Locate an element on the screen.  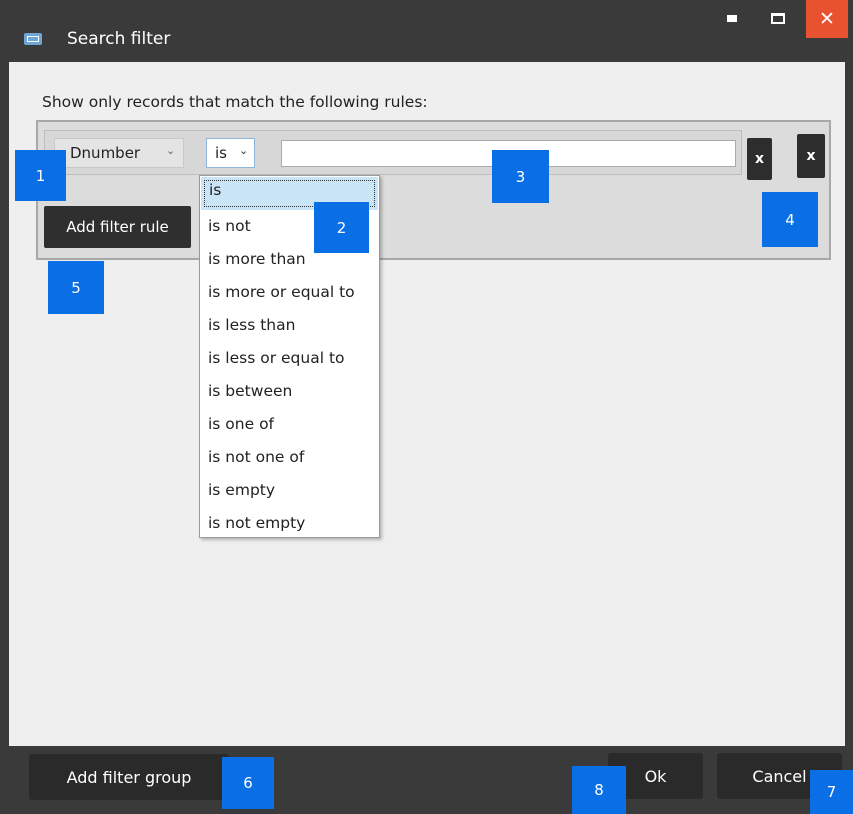
operator-option: is more or equal to is located at coordinates (289, 292).